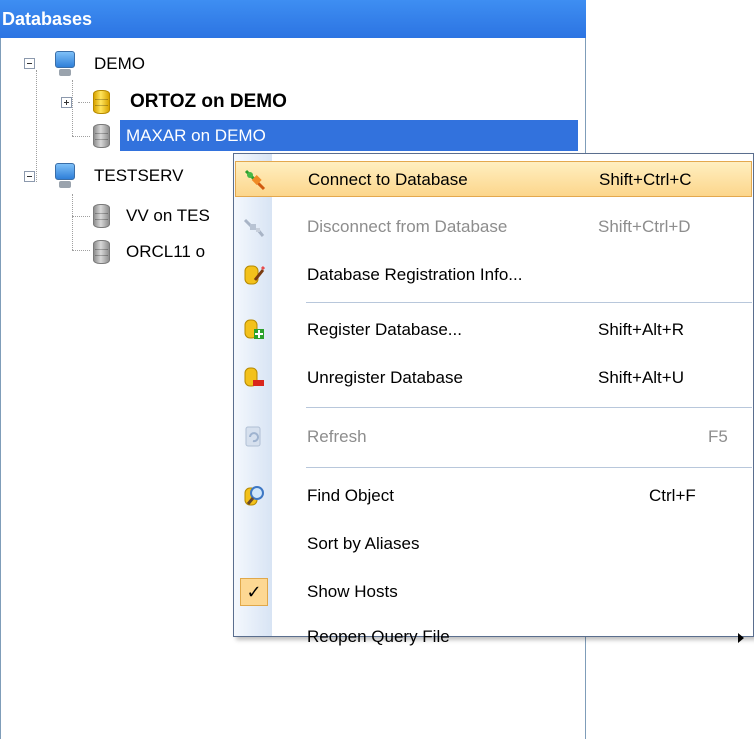 This screenshot has height=739, width=754. I want to click on menu-item-show-hosts: ✓ Show Hosts, so click(493, 592).